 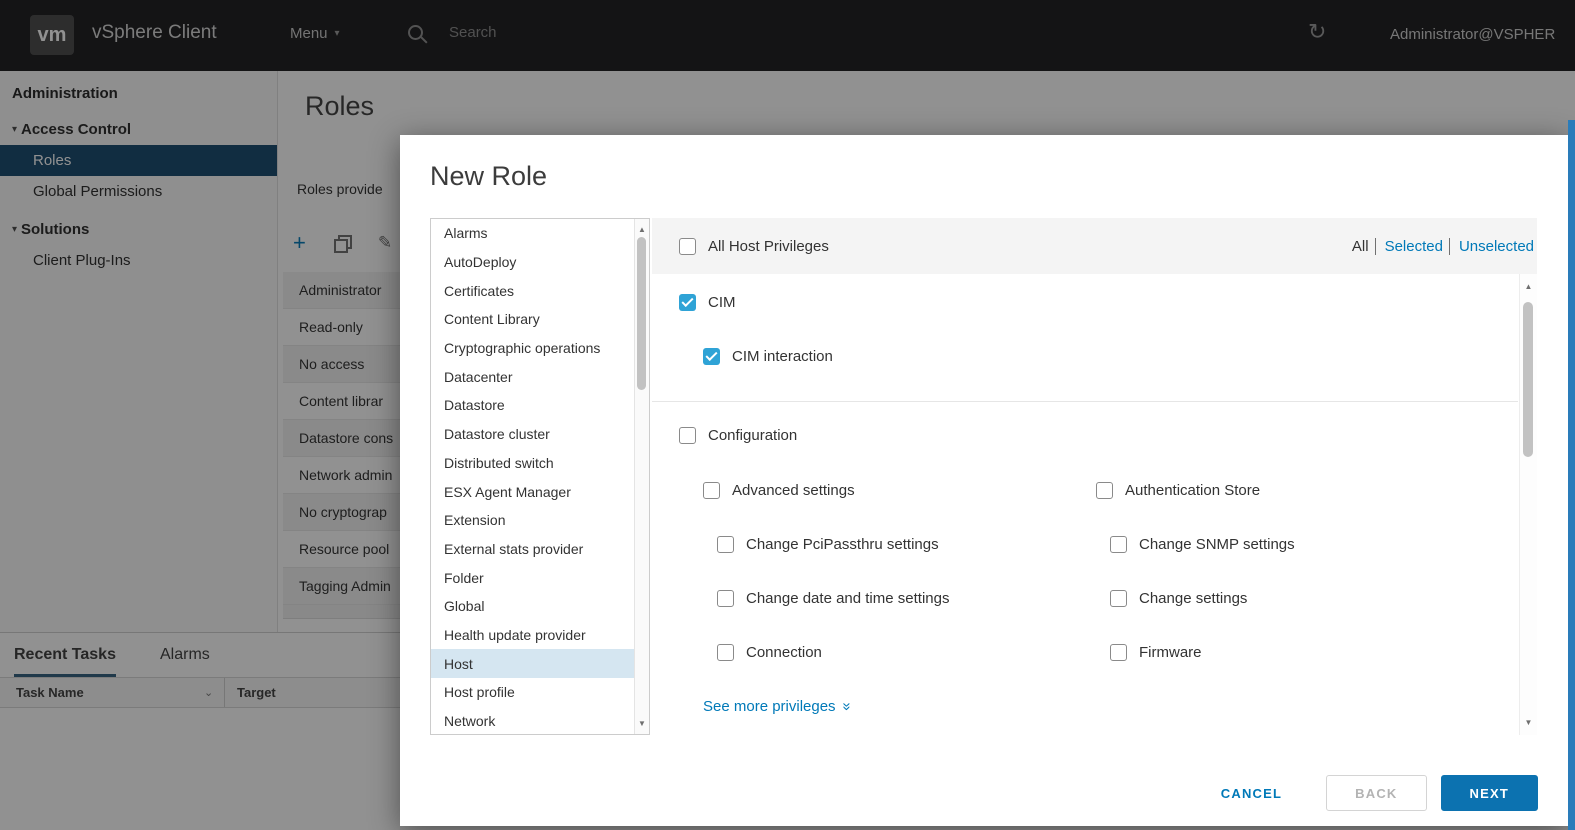 I want to click on filter-unselected: Unselected, so click(x=1496, y=246).